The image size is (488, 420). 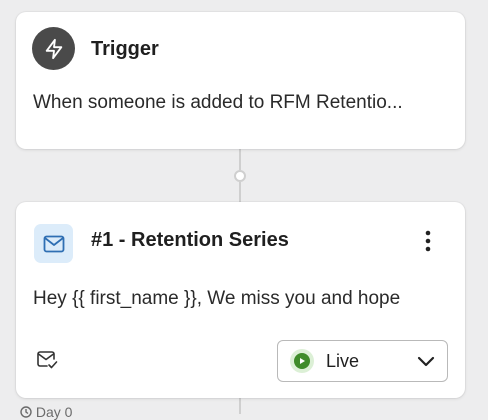 What do you see at coordinates (53, 48) in the screenshot?
I see `lightning-icon` at bounding box center [53, 48].